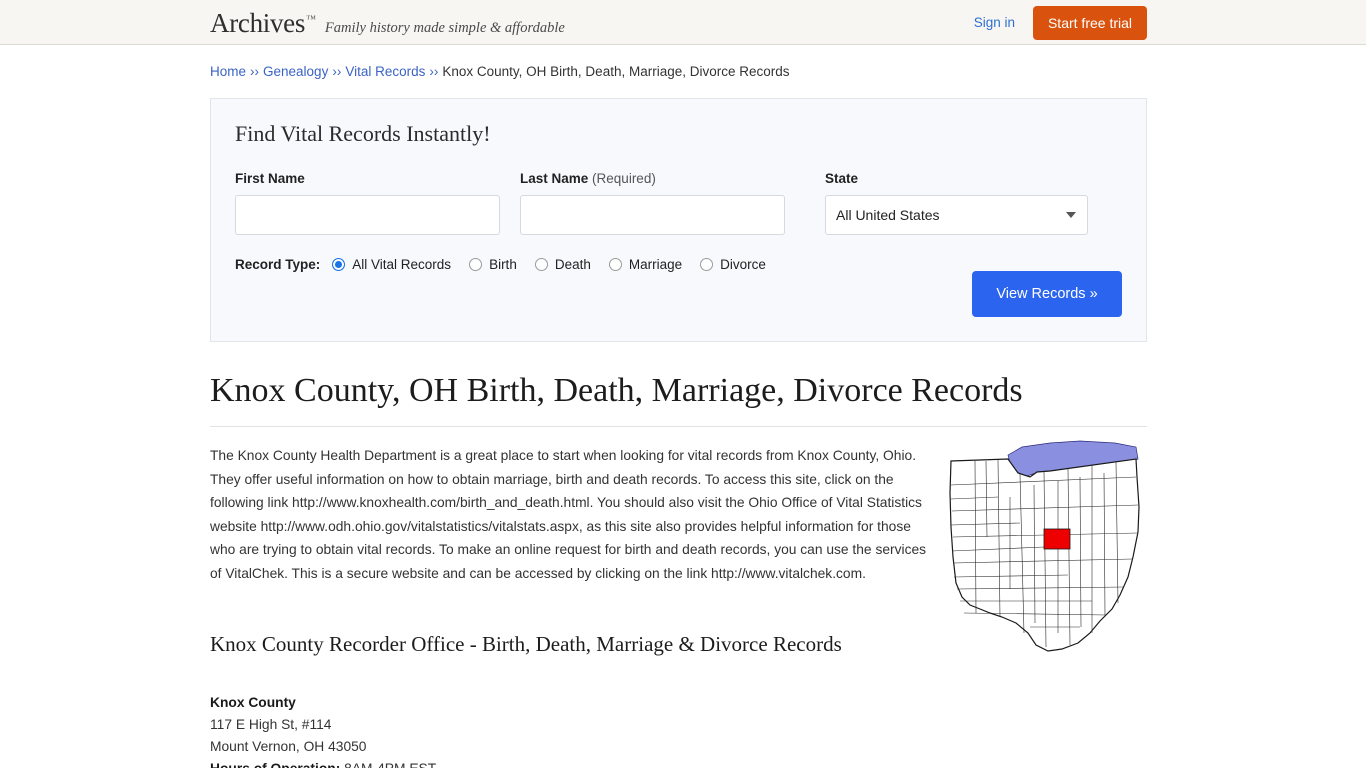 The width and height of the screenshot is (1366, 768). Describe the element at coordinates (1047, 294) in the screenshot. I see `view-records-button: View Records »` at that location.